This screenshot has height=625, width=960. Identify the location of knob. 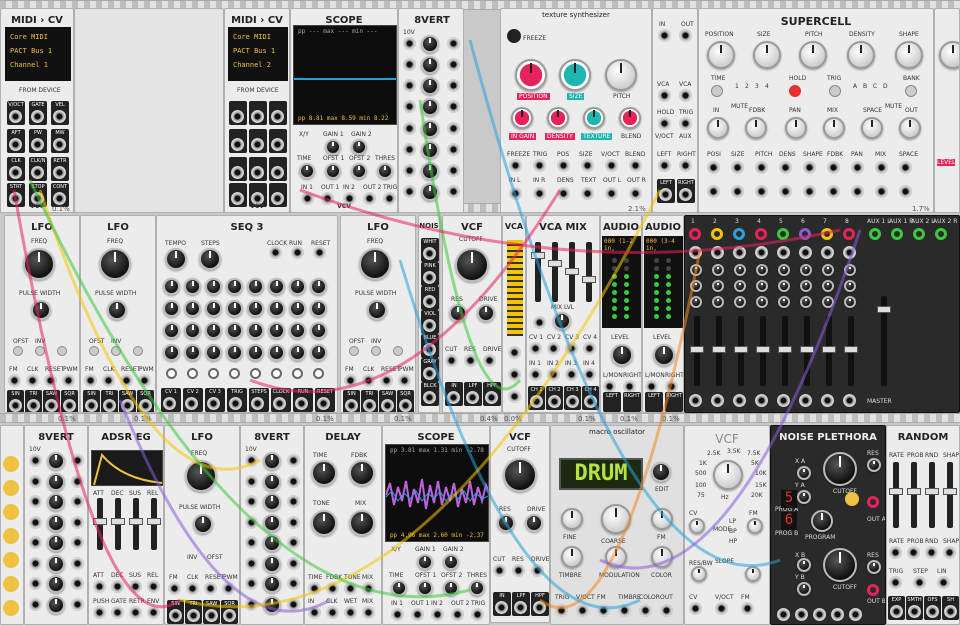
(949, 55).